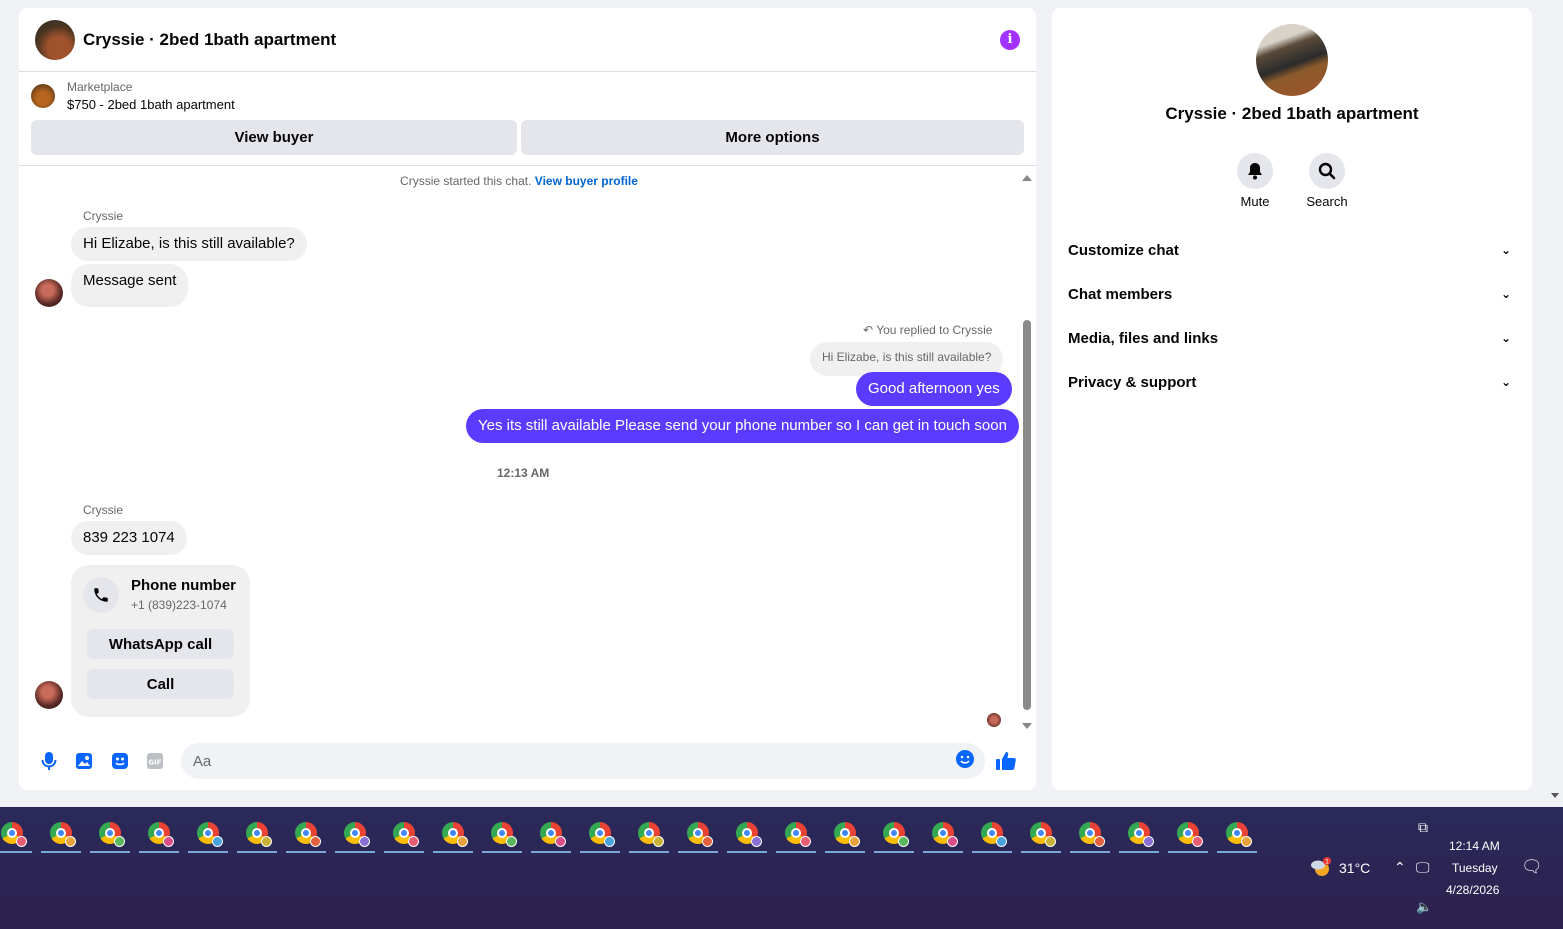 The width and height of the screenshot is (1563, 929). What do you see at coordinates (1475, 868) in the screenshot?
I see `clock-day: Tuesday` at bounding box center [1475, 868].